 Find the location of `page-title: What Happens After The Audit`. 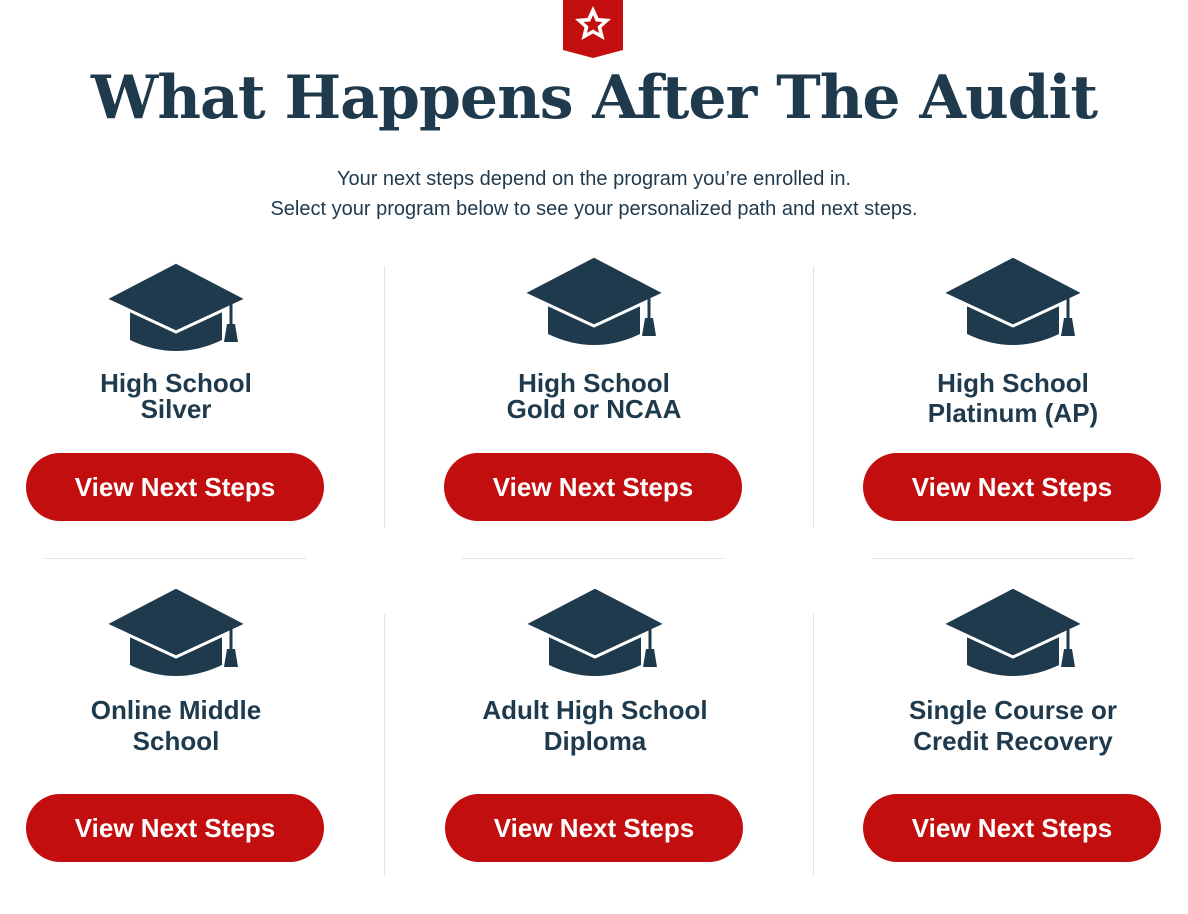

page-title: What Happens After The Audit is located at coordinates (594, 98).